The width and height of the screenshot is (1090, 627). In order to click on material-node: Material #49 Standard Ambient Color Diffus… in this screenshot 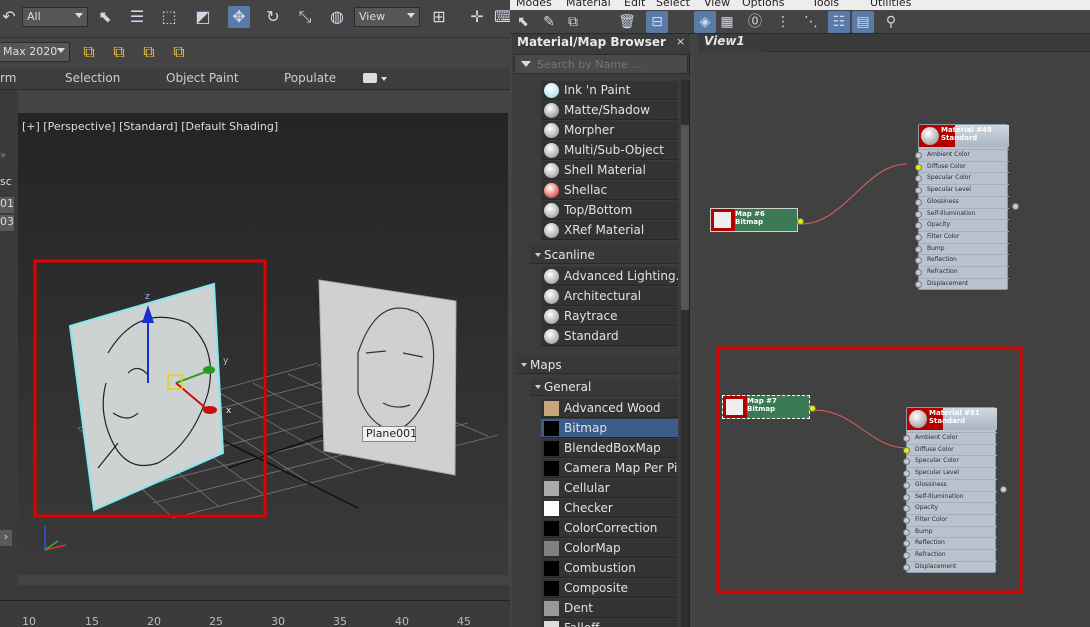, I will do `click(967, 207)`.